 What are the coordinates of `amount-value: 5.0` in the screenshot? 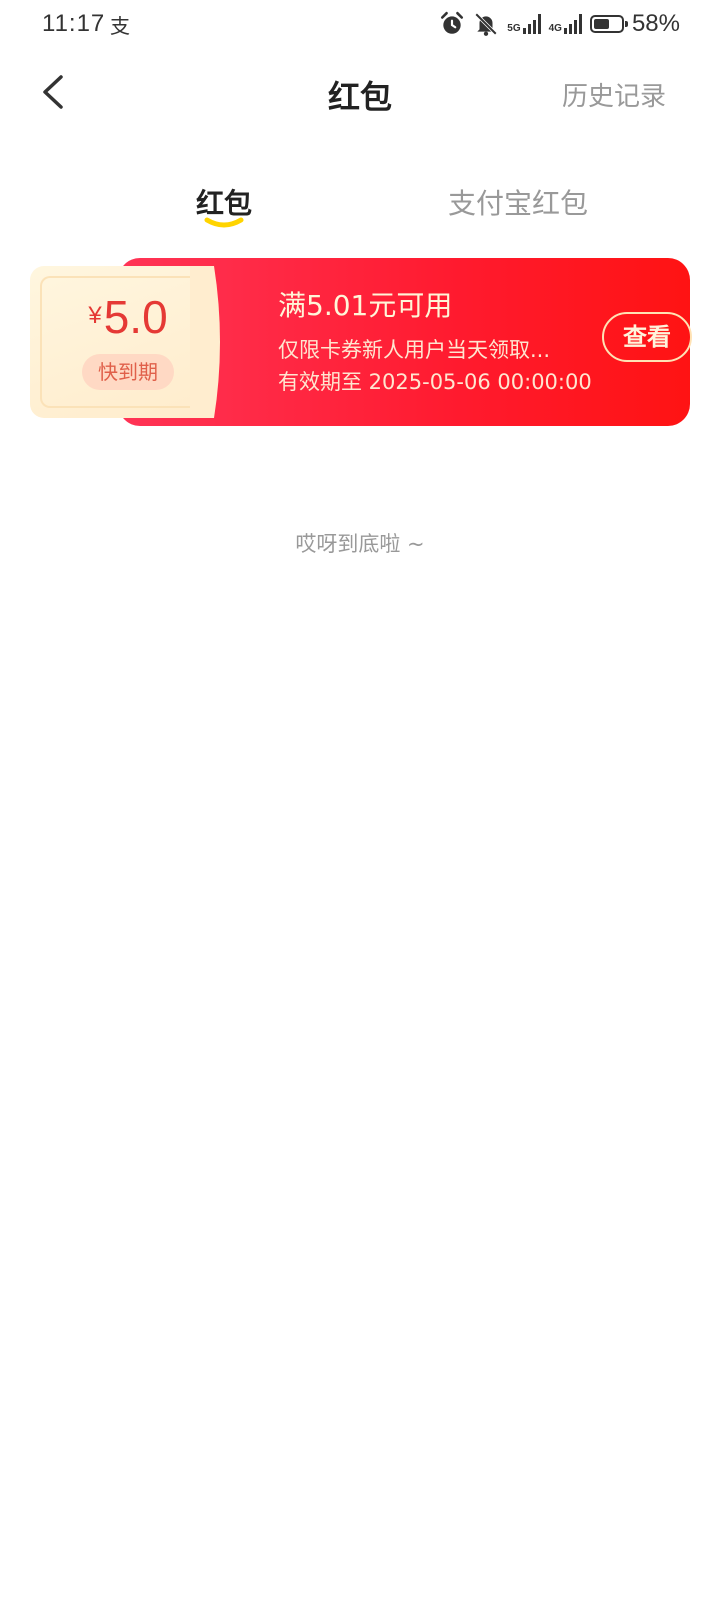 It's located at (135, 317).